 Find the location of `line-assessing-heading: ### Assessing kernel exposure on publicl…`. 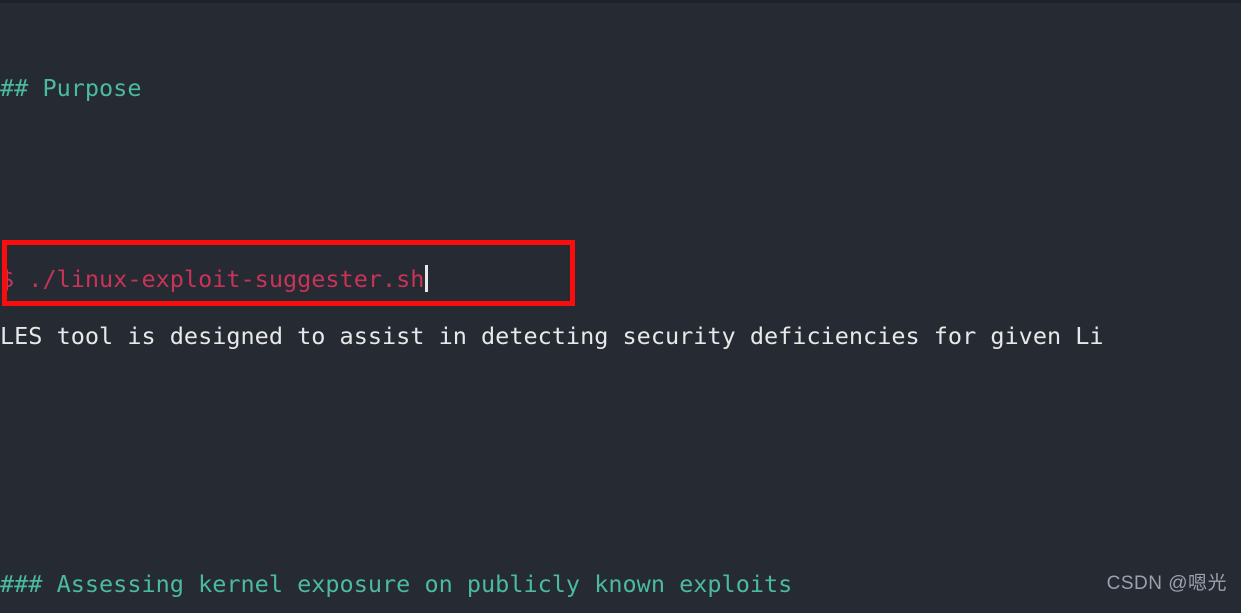

line-assessing-heading: ### Assessing kernel exposure on publicl… is located at coordinates (396, 584).